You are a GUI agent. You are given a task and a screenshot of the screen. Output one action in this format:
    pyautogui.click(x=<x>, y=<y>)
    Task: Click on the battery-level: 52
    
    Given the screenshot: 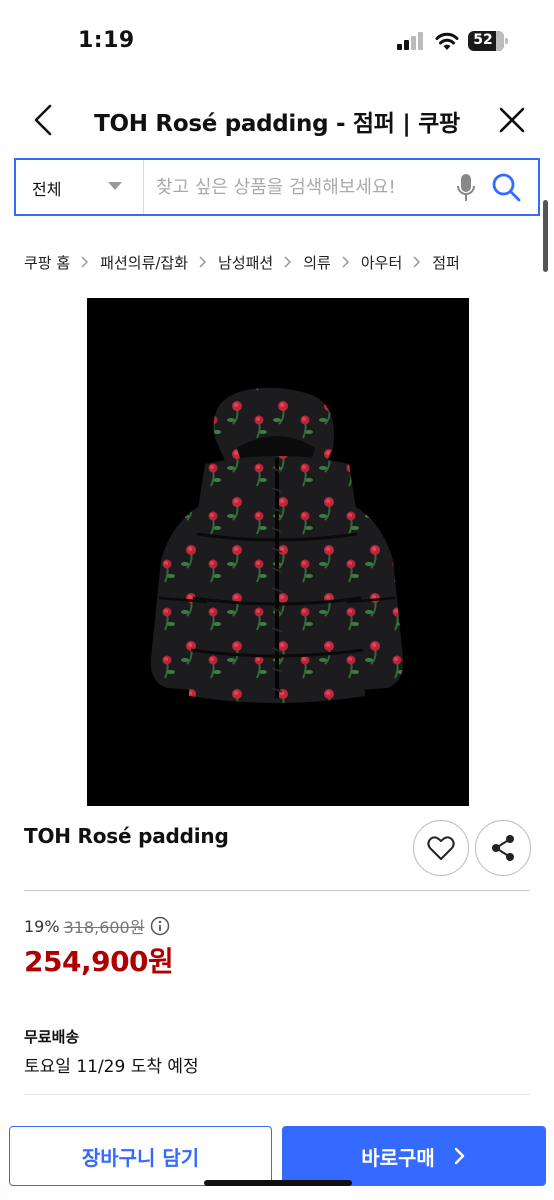 What is the action you would take?
    pyautogui.click(x=483, y=40)
    